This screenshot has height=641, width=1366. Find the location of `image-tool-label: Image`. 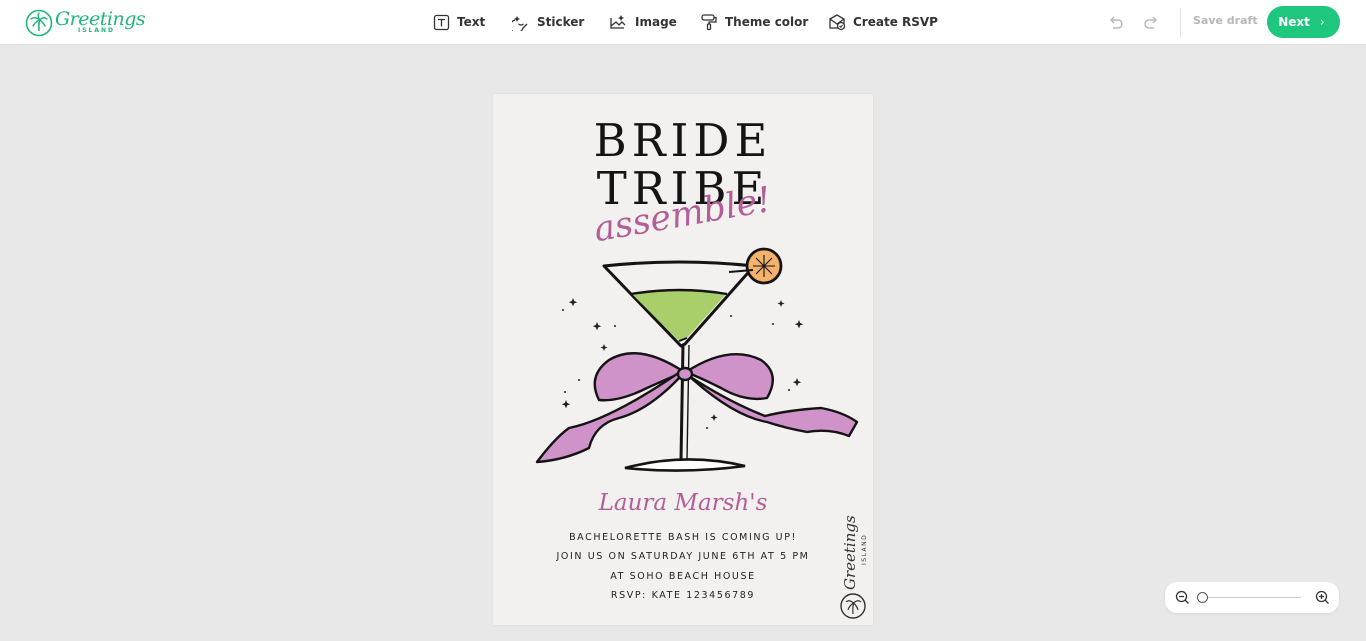

image-tool-label: Image is located at coordinates (656, 22).